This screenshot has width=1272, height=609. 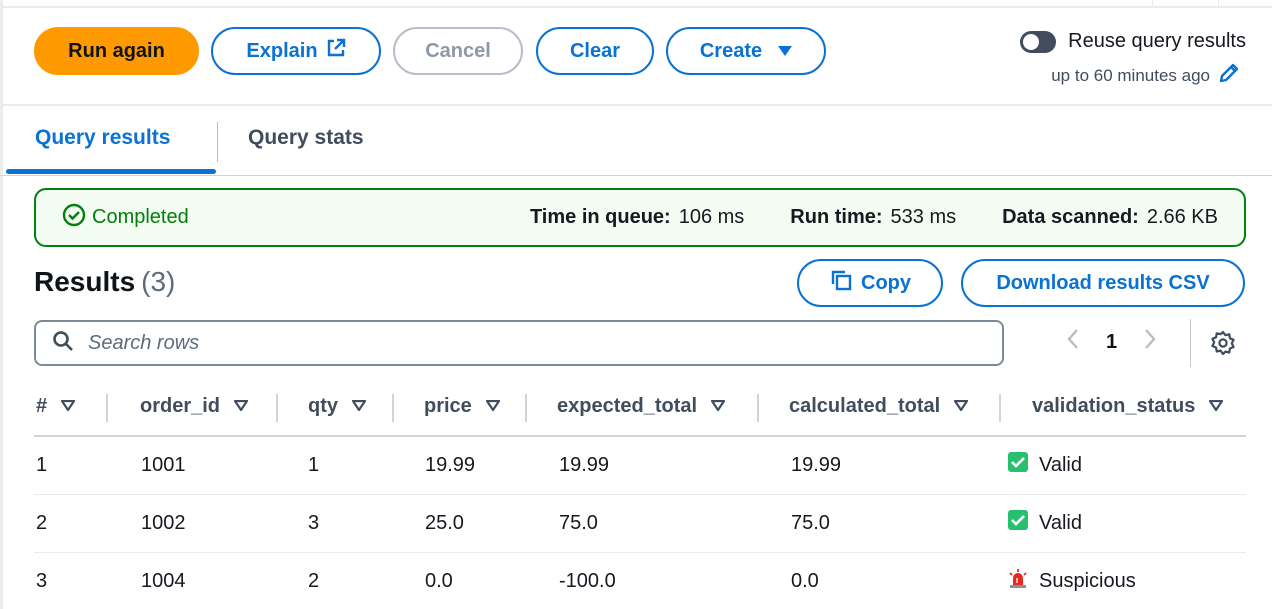 I want to click on cell-price: 0.0, so click(x=439, y=580).